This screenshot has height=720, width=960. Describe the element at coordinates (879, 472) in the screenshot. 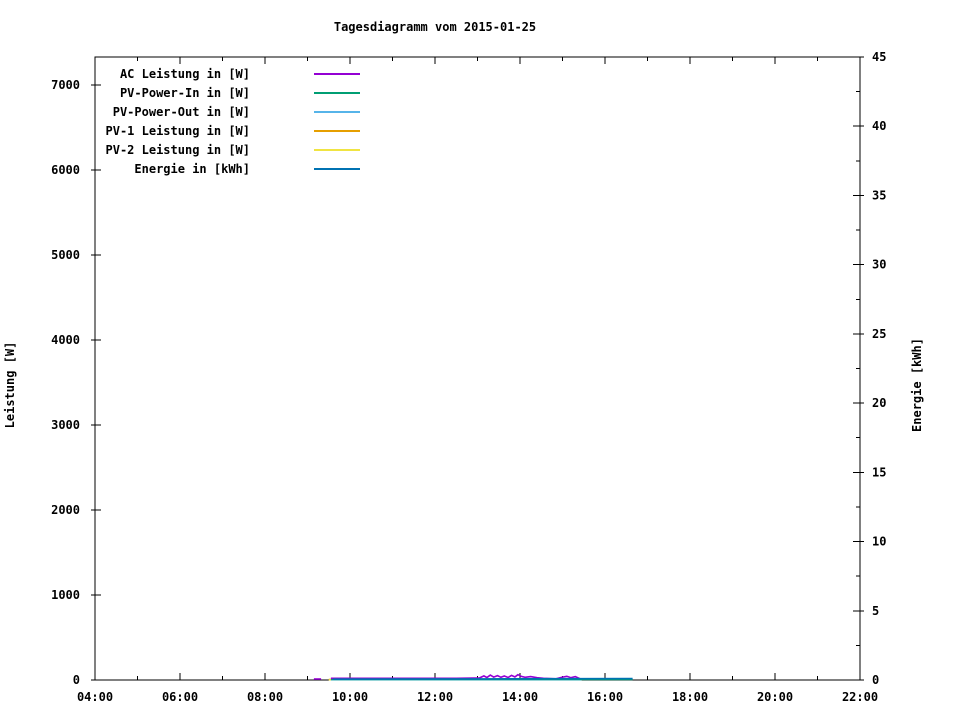

I see `y-right-tick-label: 15` at that location.